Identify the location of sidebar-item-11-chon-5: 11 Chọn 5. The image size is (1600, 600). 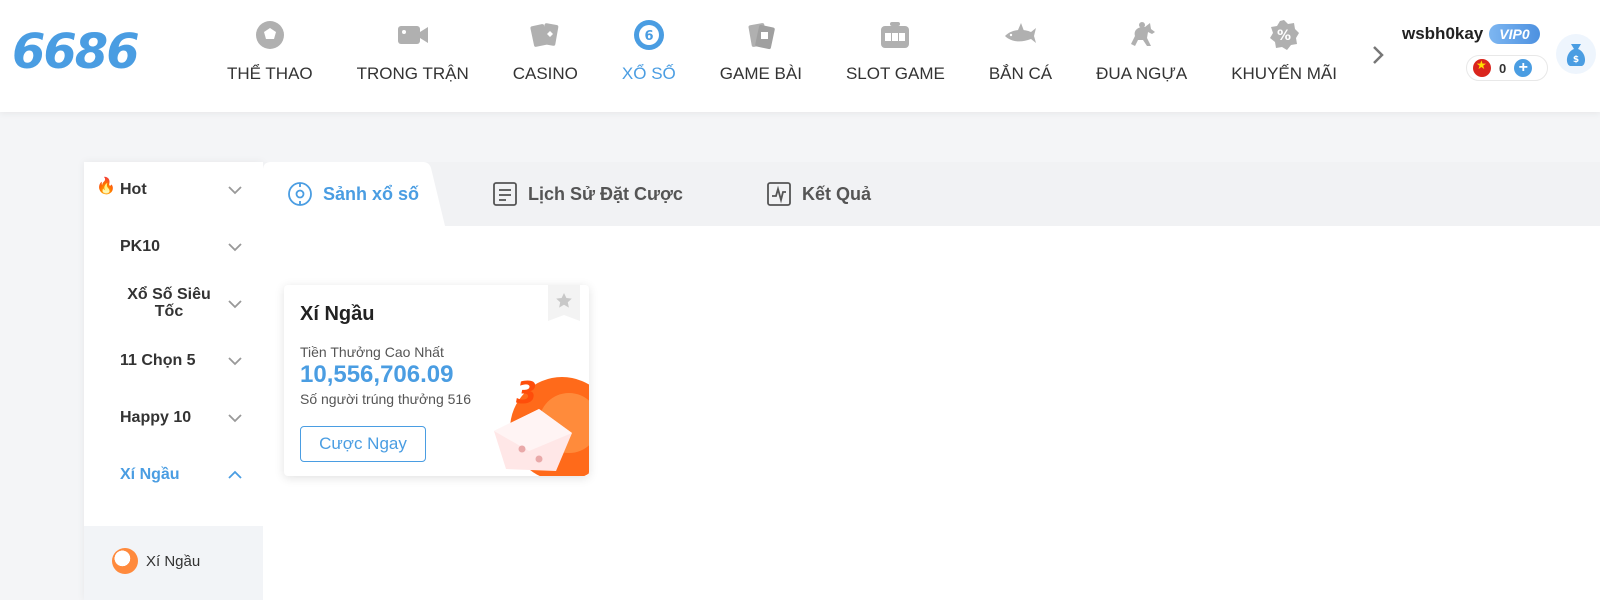
(173, 361).